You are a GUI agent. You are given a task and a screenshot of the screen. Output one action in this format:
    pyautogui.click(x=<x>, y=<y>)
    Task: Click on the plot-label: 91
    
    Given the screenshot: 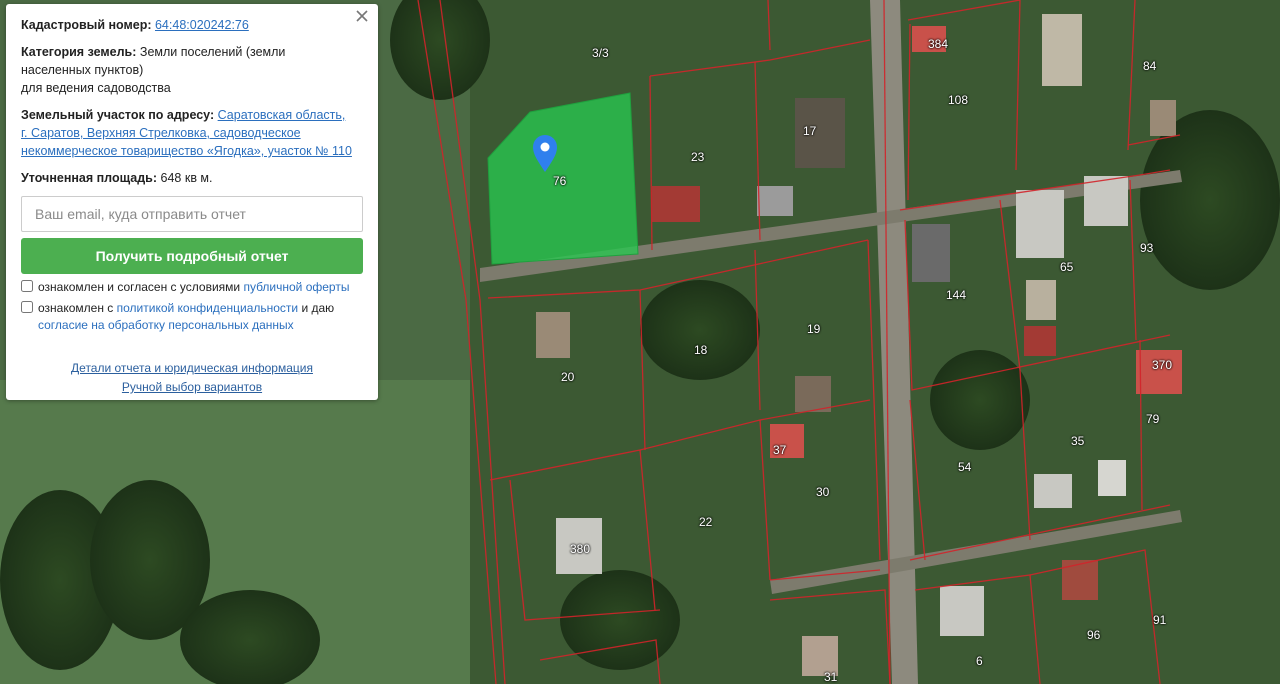 What is the action you would take?
    pyautogui.click(x=1160, y=620)
    